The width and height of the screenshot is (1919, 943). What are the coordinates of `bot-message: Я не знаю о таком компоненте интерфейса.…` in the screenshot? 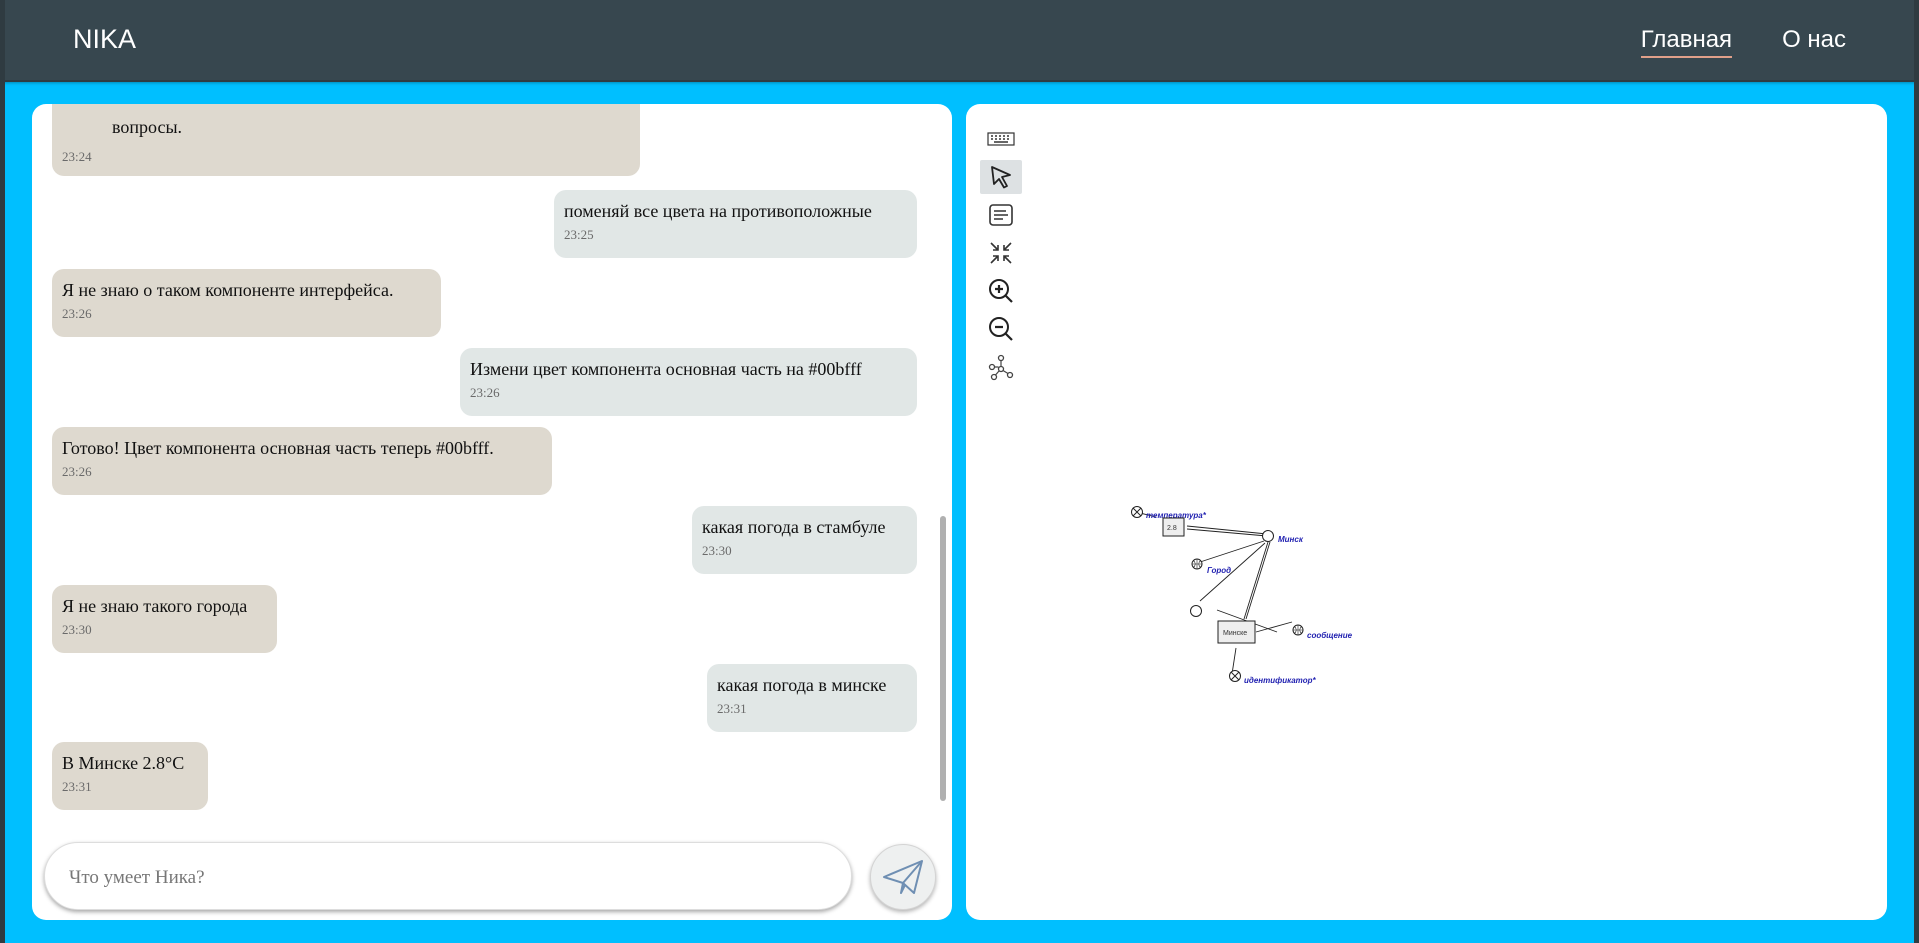 It's located at (246, 303).